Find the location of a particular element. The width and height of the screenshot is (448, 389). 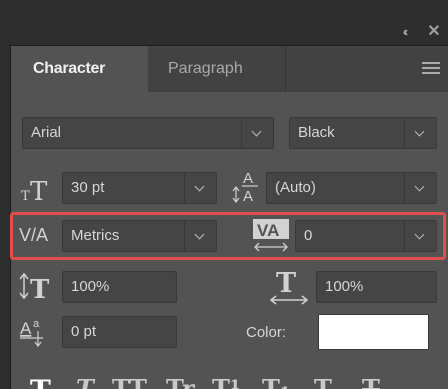

baseline-shift-icon: A a is located at coordinates (39, 331).